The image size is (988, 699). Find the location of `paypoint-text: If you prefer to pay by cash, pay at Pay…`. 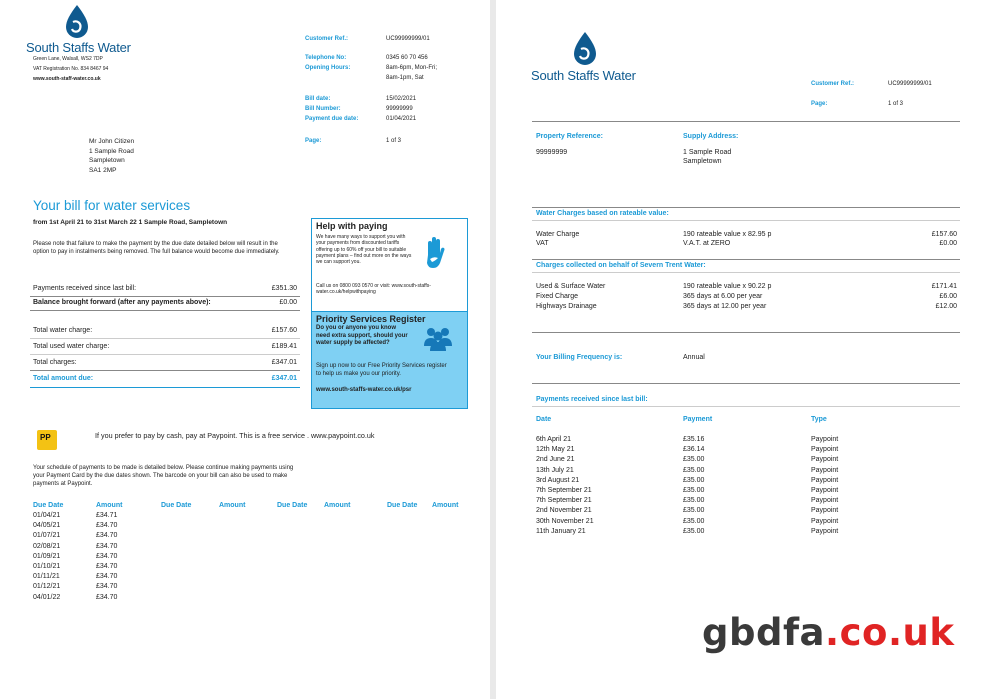

paypoint-text: If you prefer to pay by cash, pay at Pay… is located at coordinates (235, 435).